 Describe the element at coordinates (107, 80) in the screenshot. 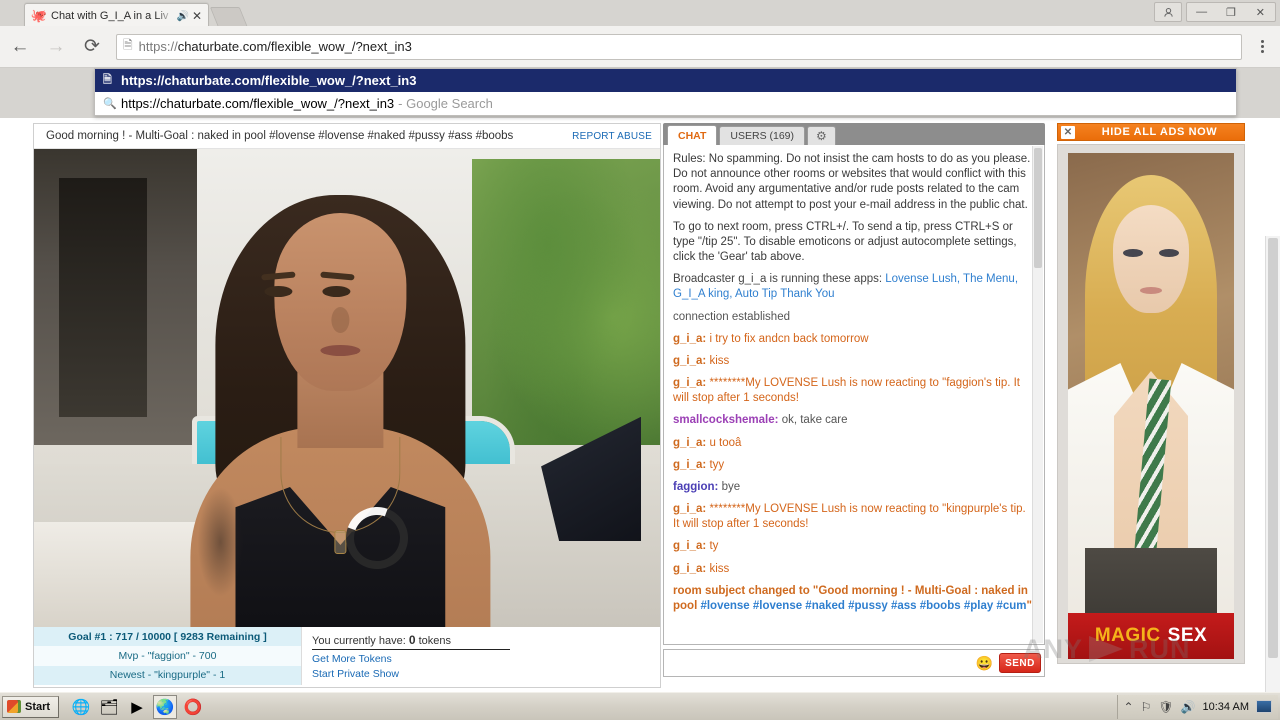

I see `document-icon: 🗎` at that location.